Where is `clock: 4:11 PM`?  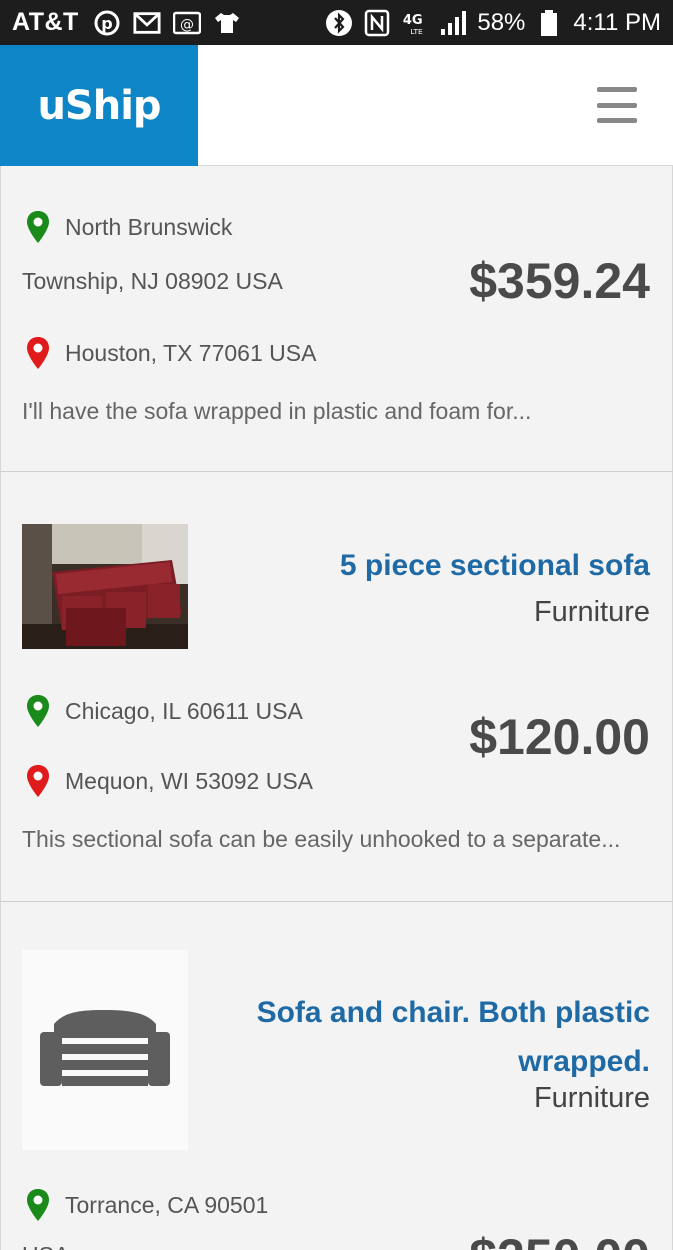 clock: 4:11 PM is located at coordinates (617, 22).